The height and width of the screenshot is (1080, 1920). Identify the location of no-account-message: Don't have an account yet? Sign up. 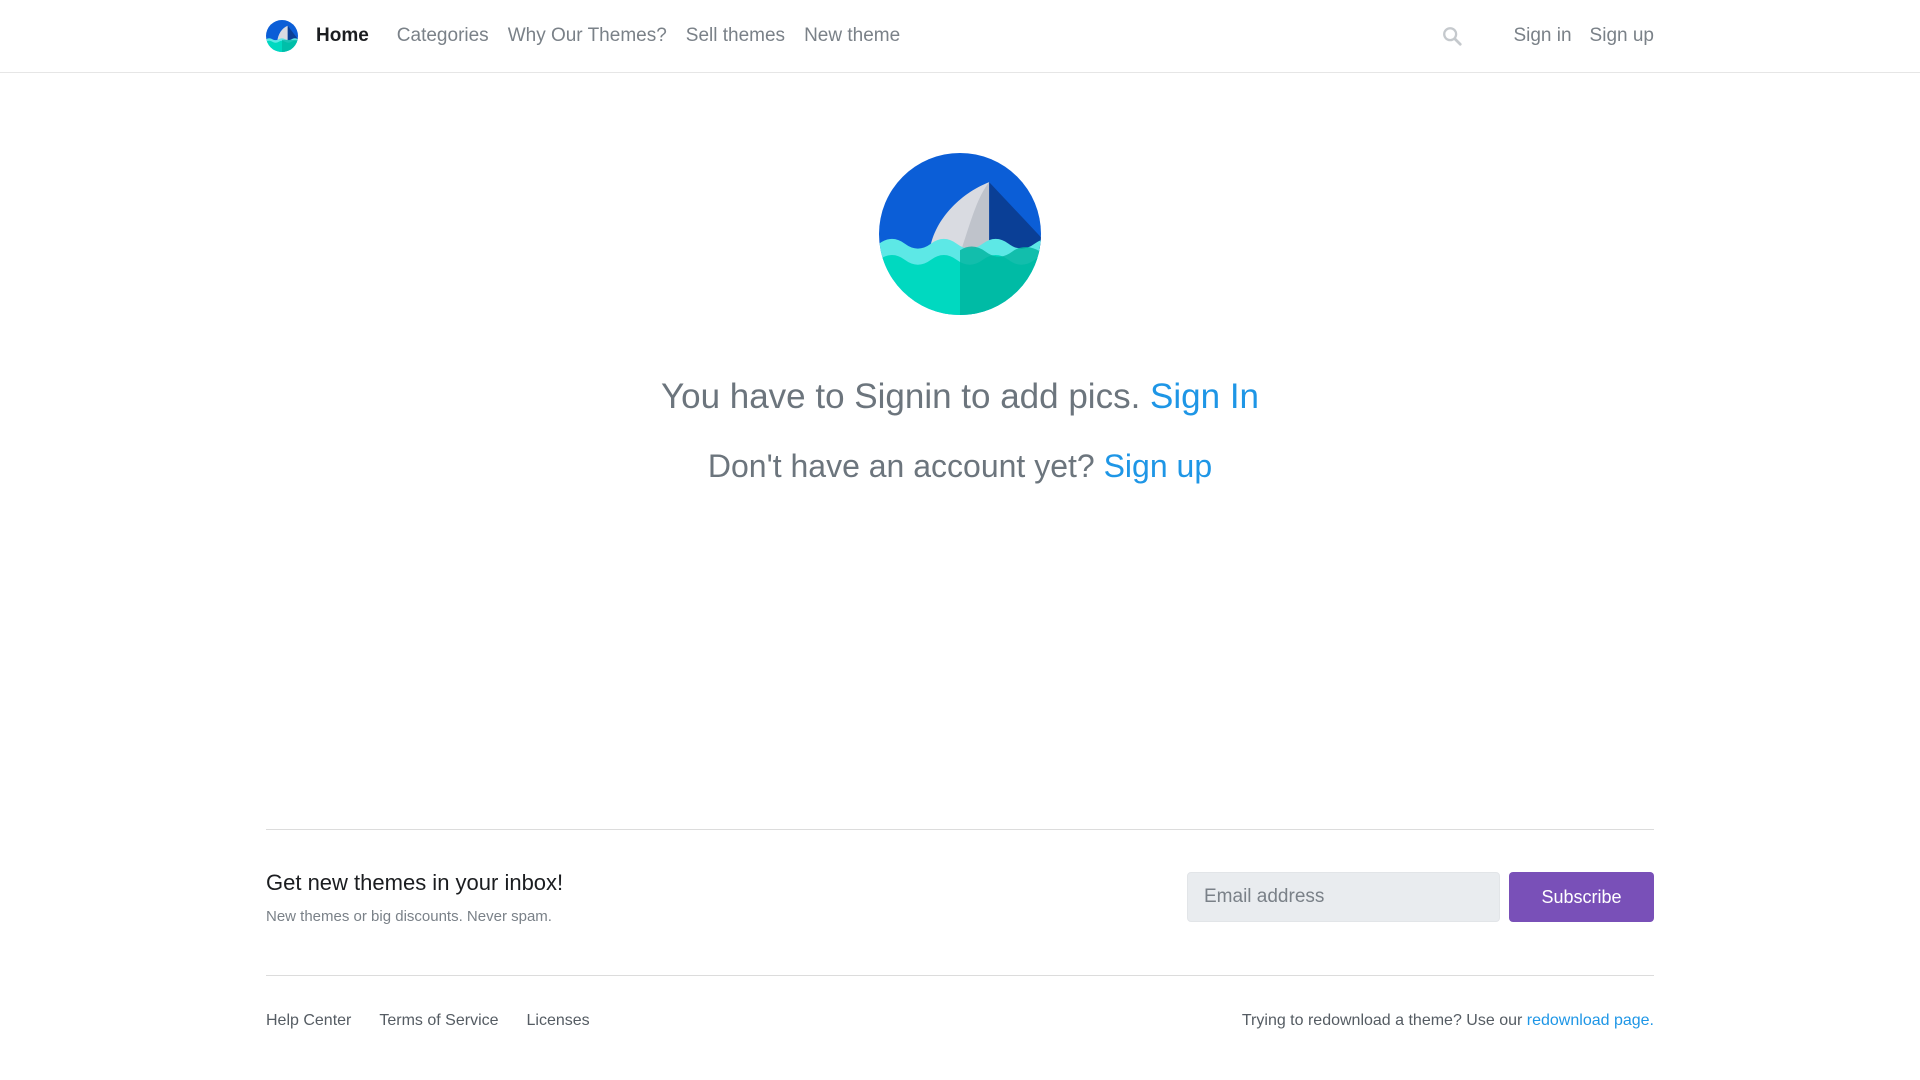
(960, 466).